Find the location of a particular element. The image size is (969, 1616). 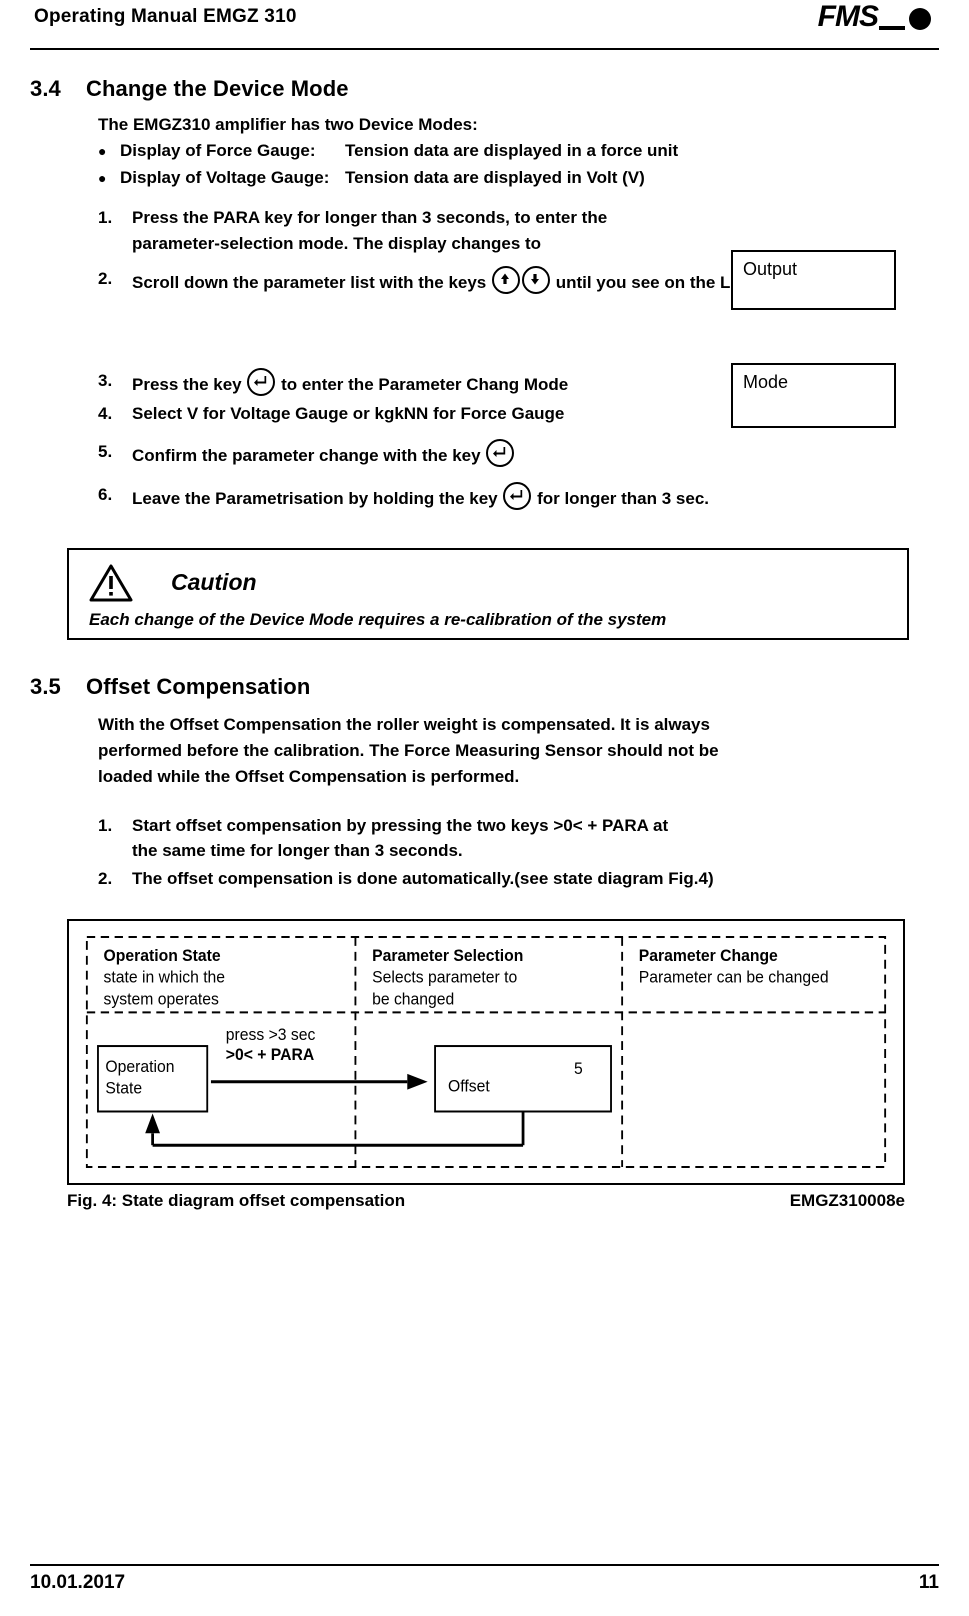

fms-logo: FMS is located at coordinates (878, 16).